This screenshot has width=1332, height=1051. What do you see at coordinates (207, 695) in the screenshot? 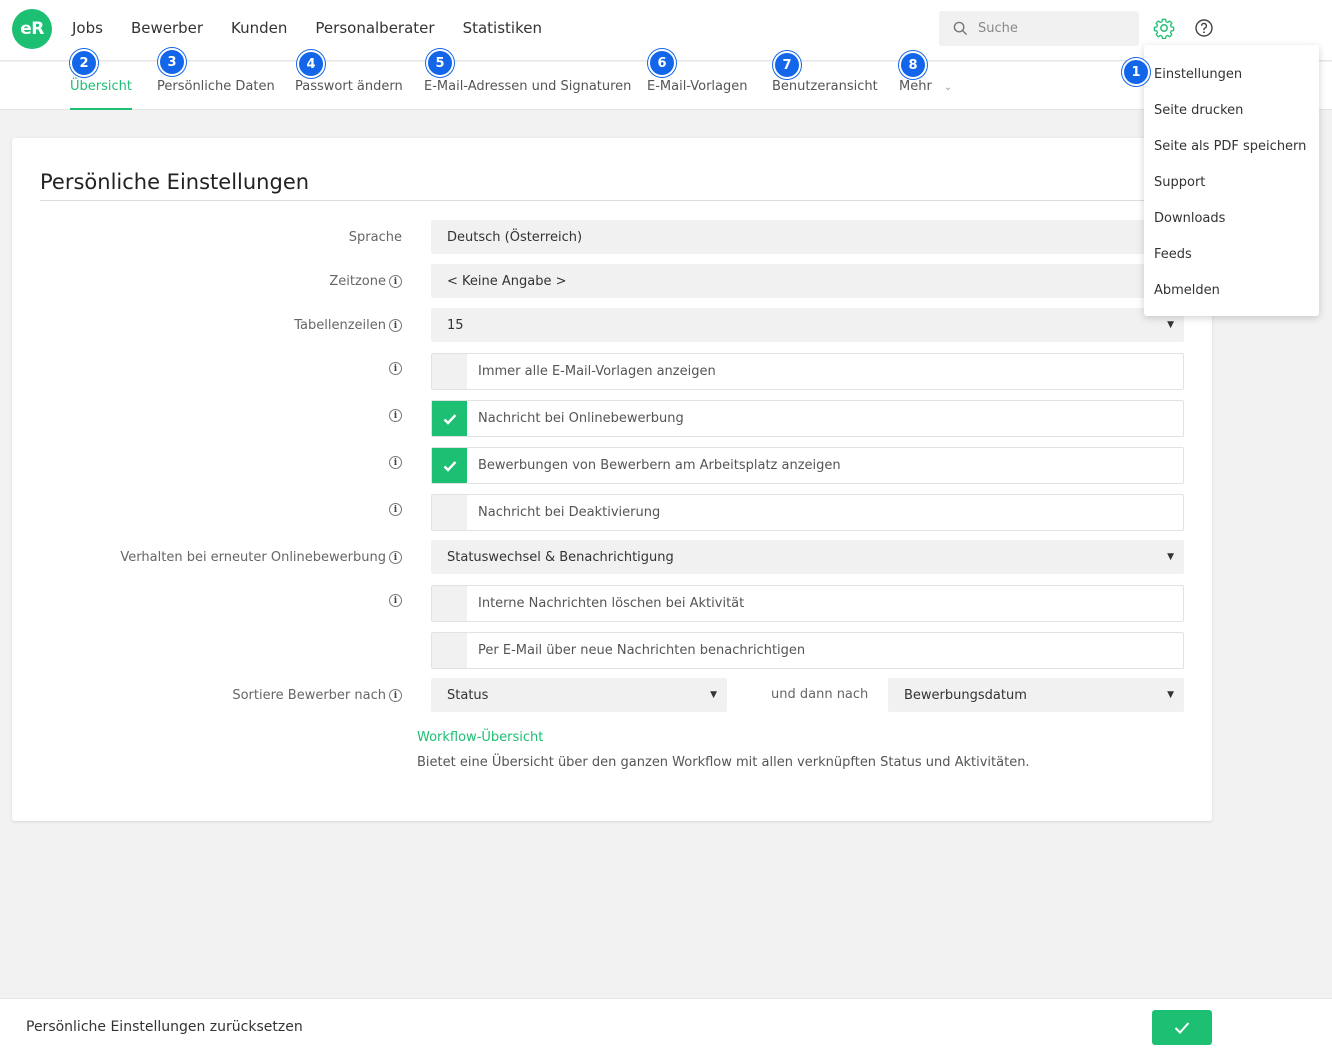
I see `sort-label: Sortiere Bewerber nach i` at bounding box center [207, 695].